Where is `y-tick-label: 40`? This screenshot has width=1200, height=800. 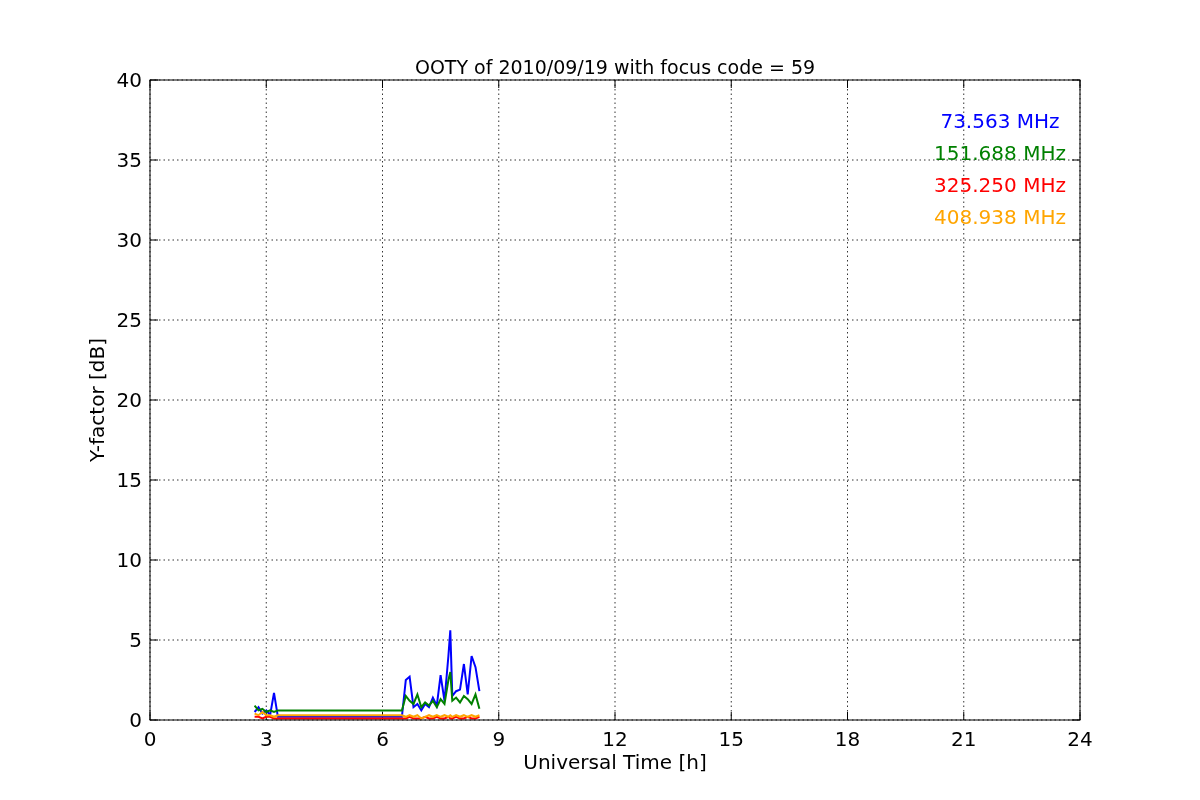
y-tick-label: 40 is located at coordinates (129, 80).